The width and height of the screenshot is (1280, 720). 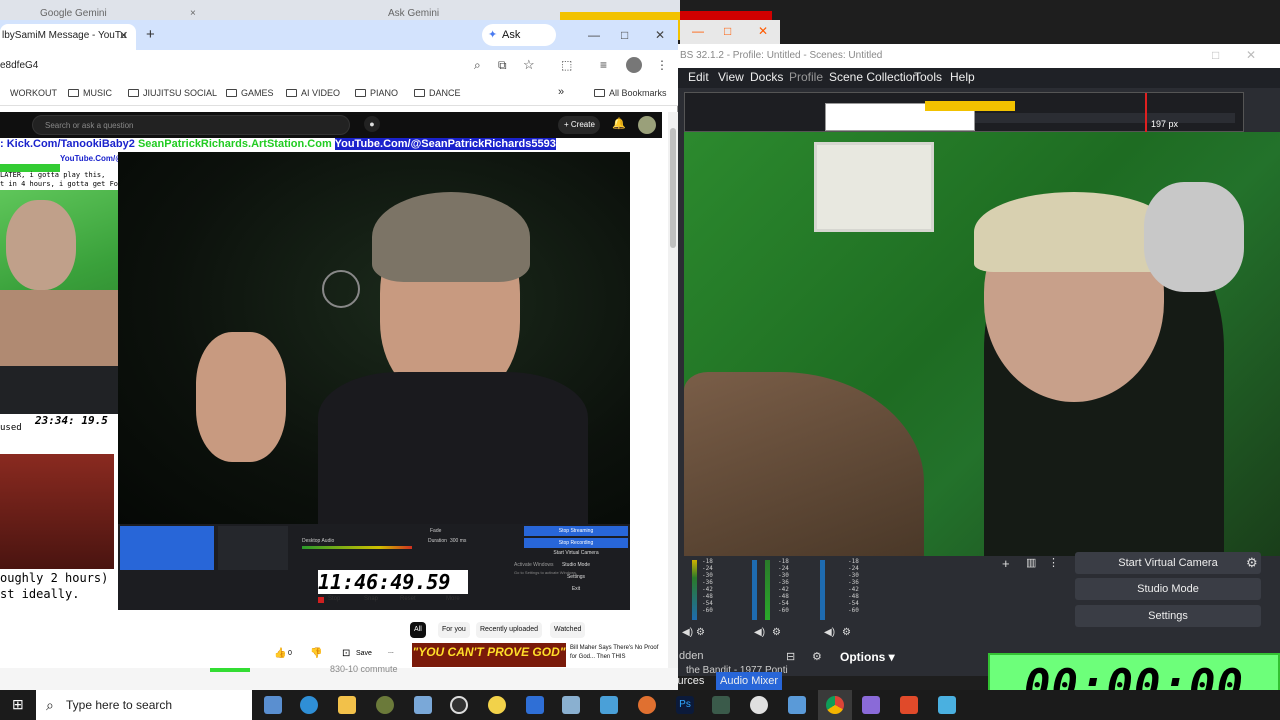 I want to click on nested-red-marker, so click(x=1146, y=113).